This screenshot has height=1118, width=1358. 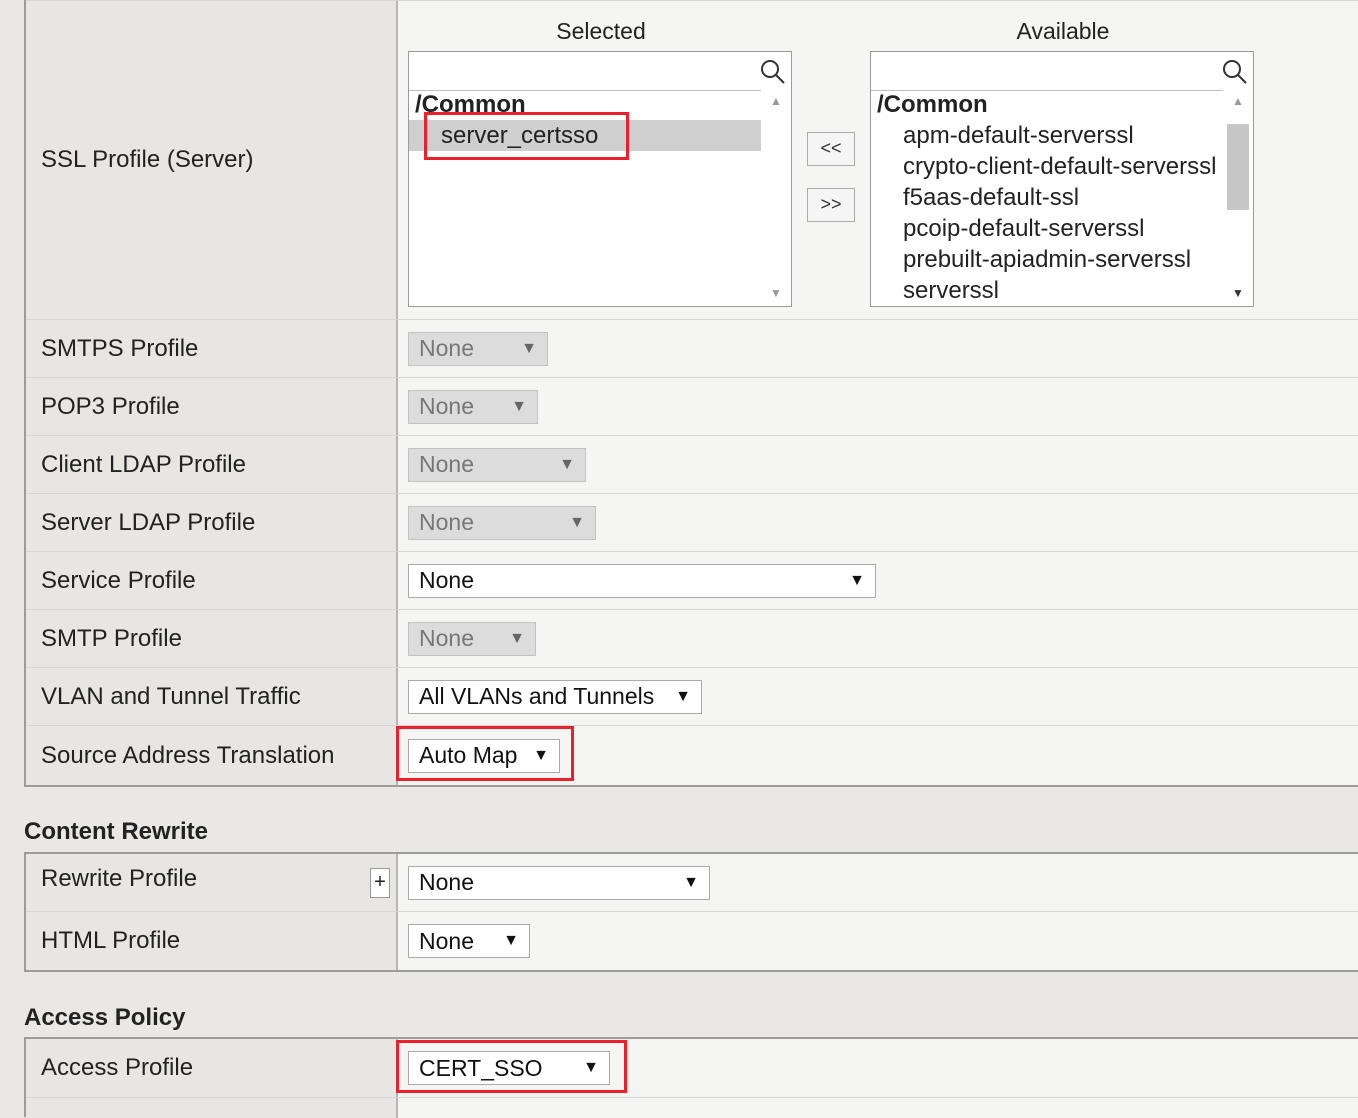 I want to click on access-policy-panel: Access Profile CERT_SSO ▼, so click(x=691, y=1077).